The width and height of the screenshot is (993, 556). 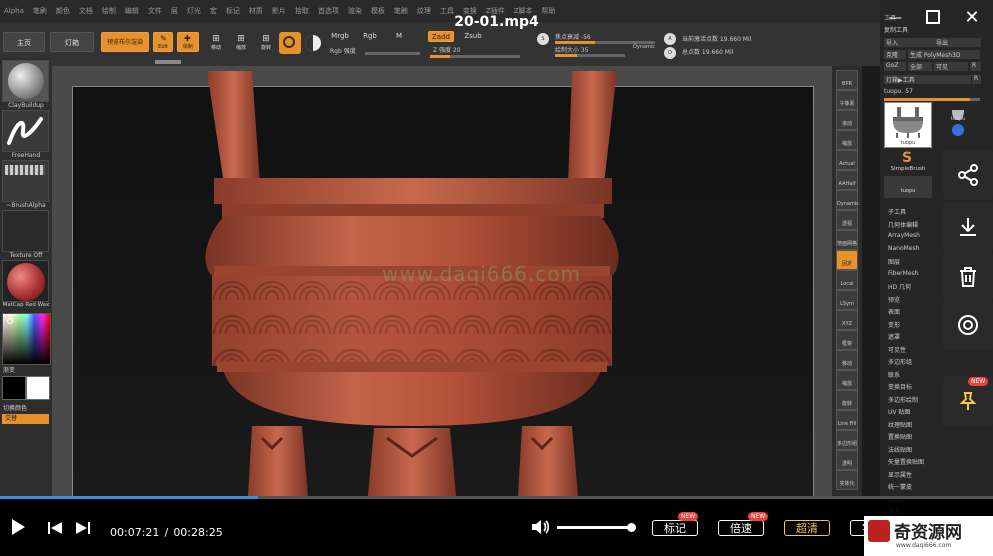 What do you see at coordinates (590, 55) in the screenshot?
I see `draw-size-slider` at bounding box center [590, 55].